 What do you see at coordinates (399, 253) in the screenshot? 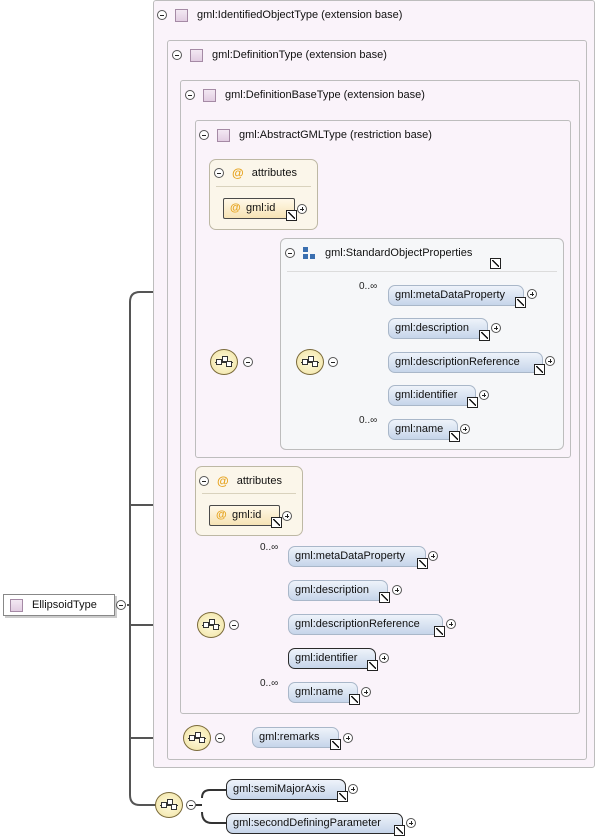
I see `group-title: gml:StandardObjectProperties` at bounding box center [399, 253].